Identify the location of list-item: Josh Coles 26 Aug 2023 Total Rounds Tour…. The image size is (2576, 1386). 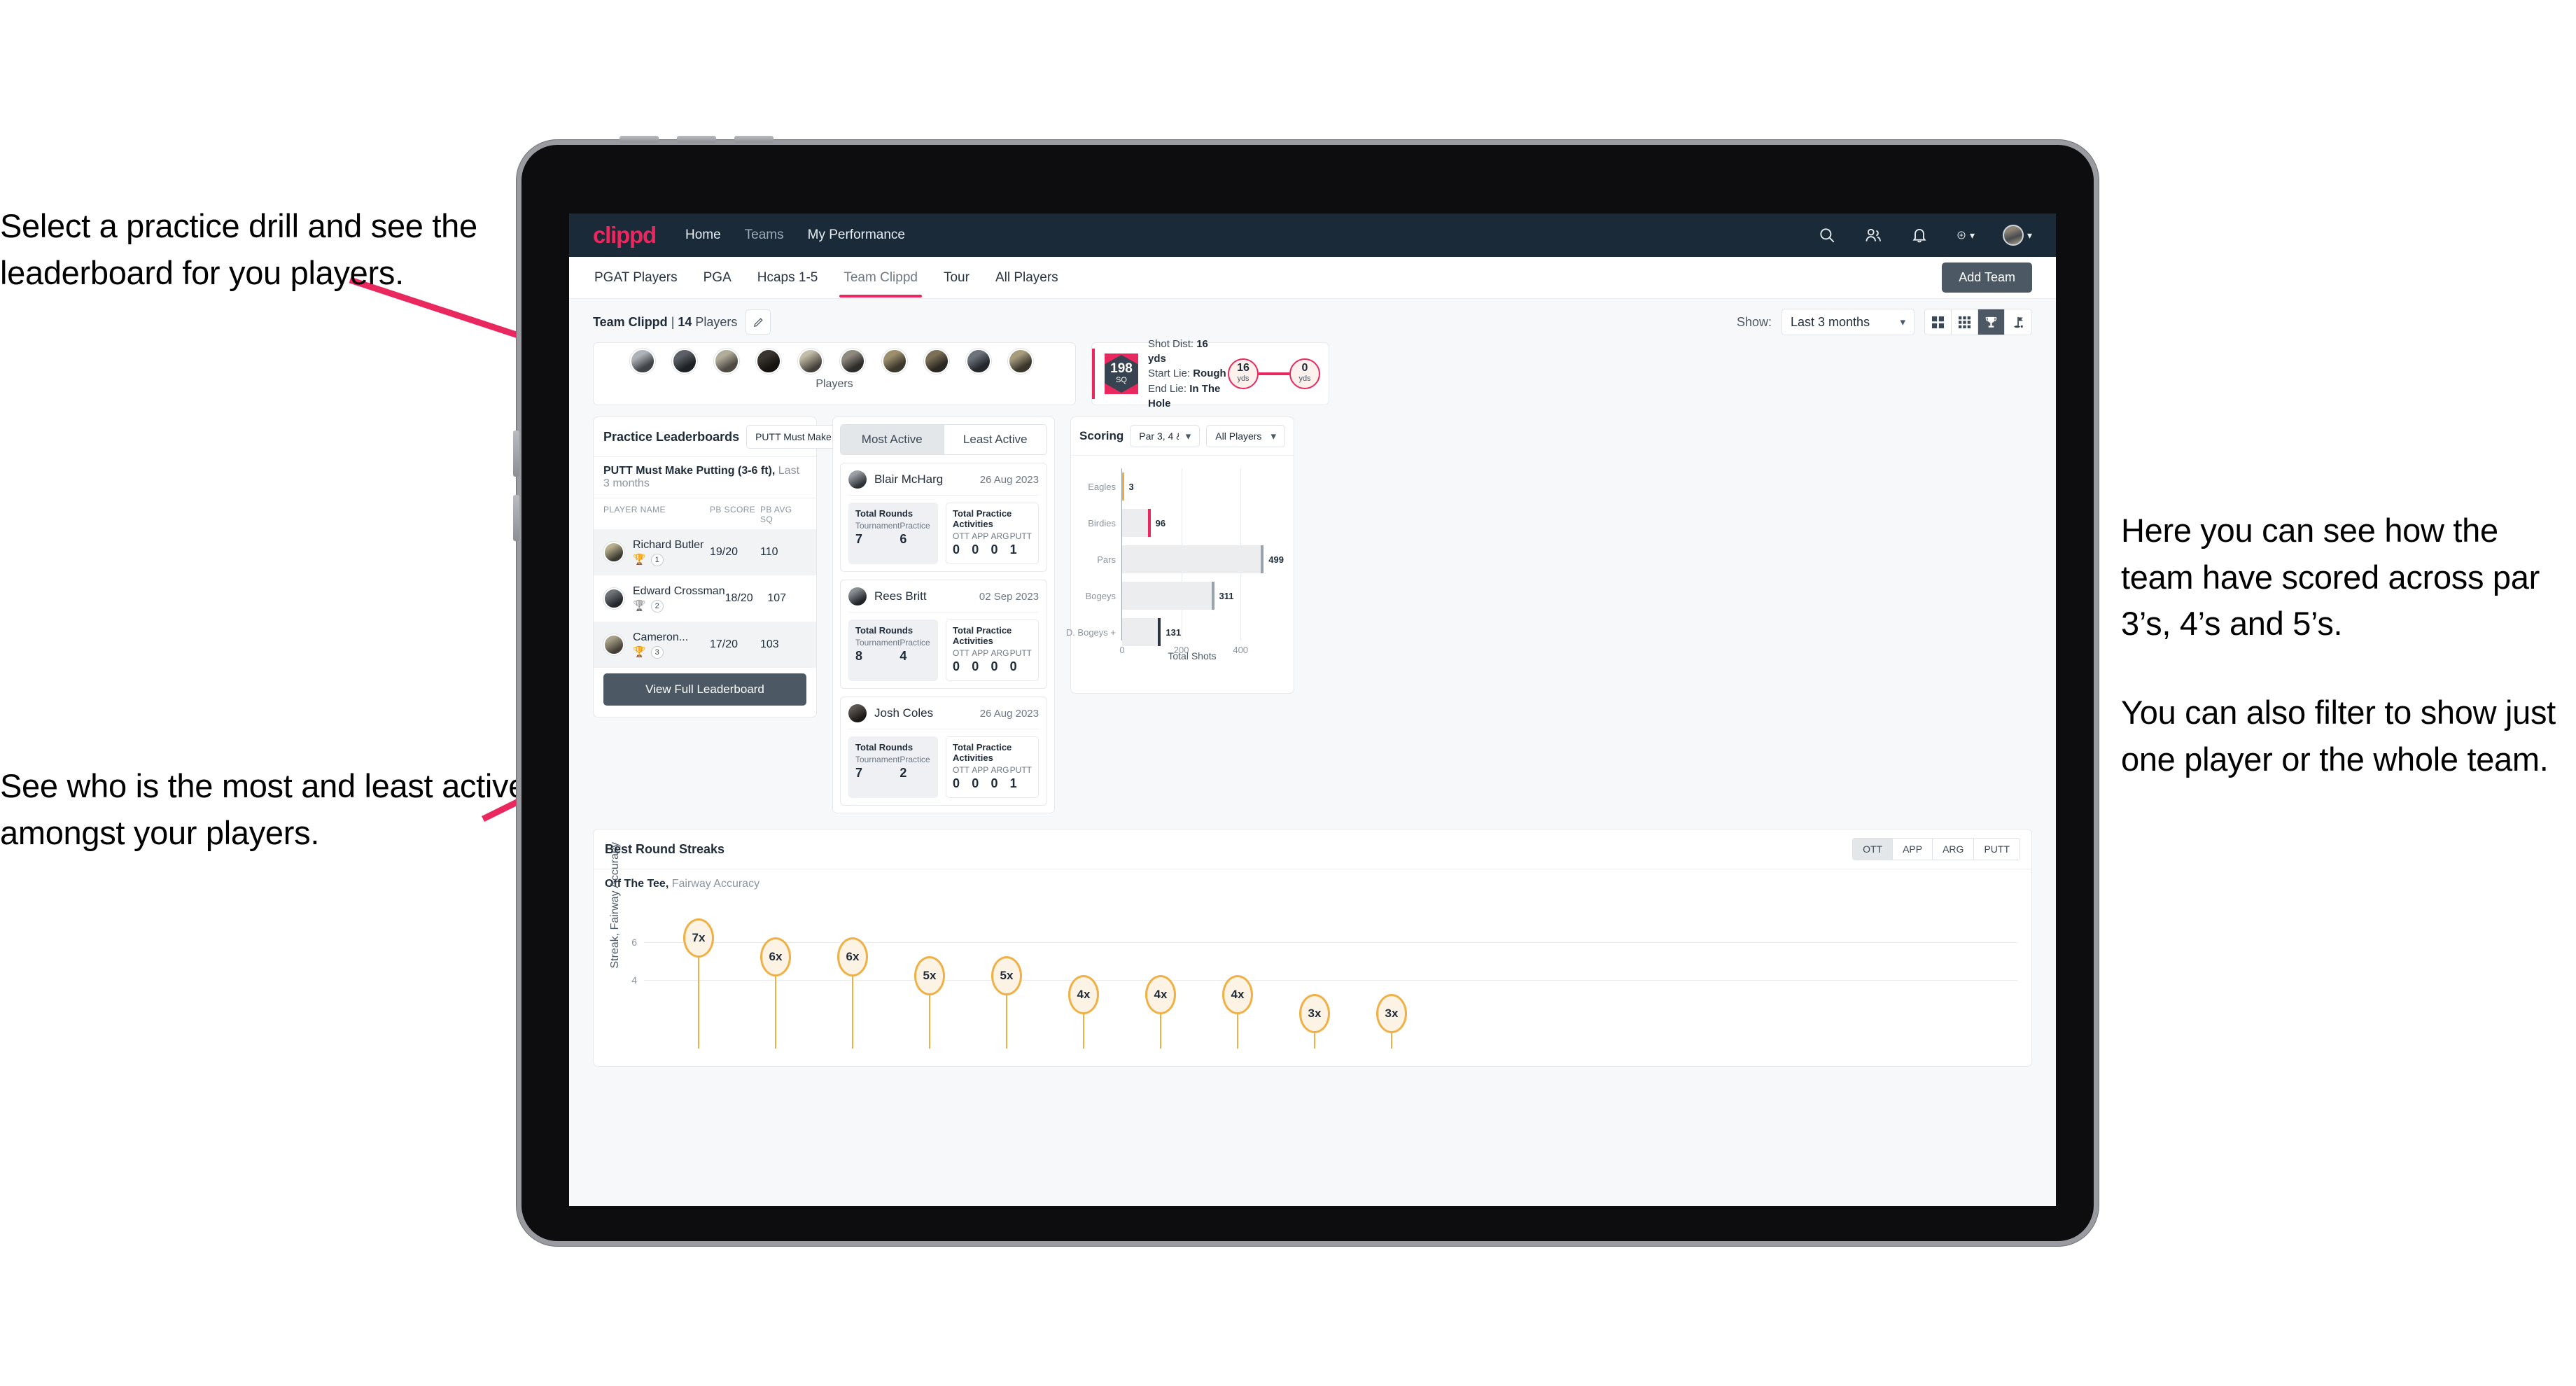
(943, 751).